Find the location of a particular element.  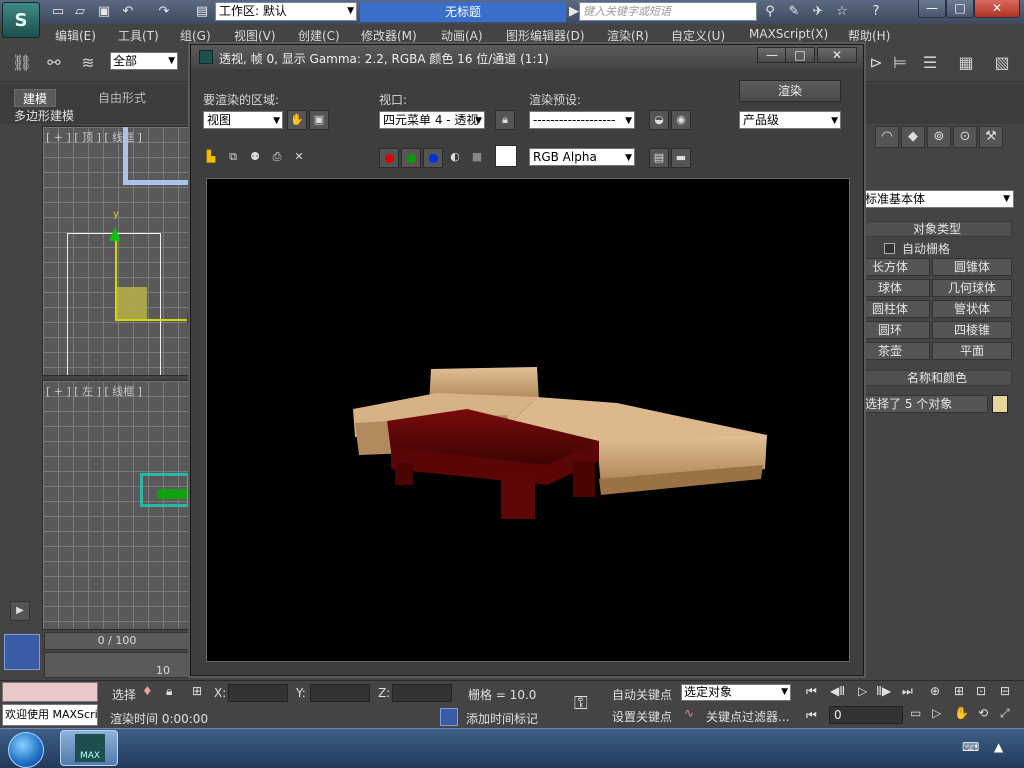

help-icon: ? is located at coordinates (876, 12).